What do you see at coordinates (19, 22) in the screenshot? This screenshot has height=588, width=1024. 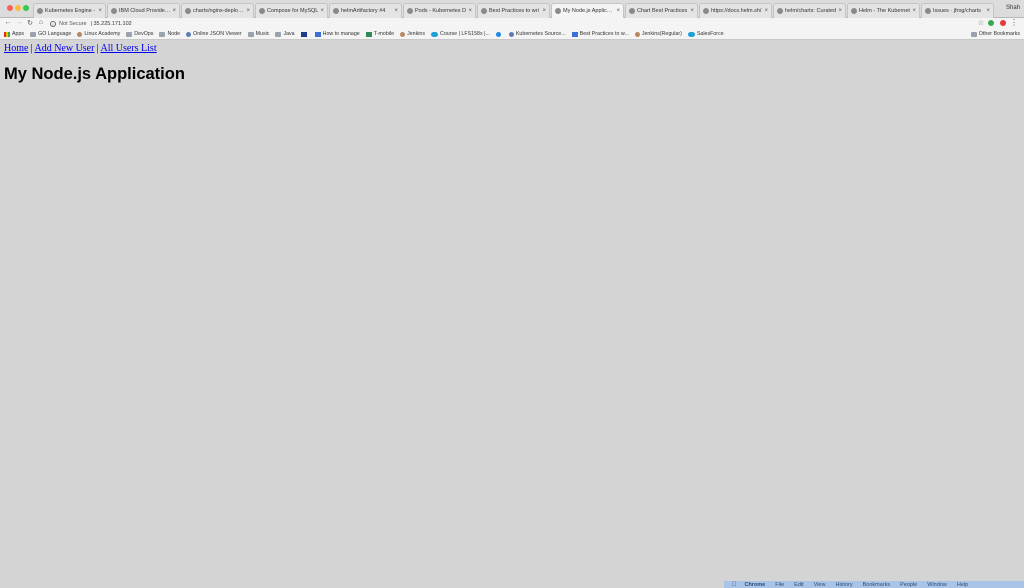 I see `forward-arrow-icon: →` at bounding box center [19, 22].